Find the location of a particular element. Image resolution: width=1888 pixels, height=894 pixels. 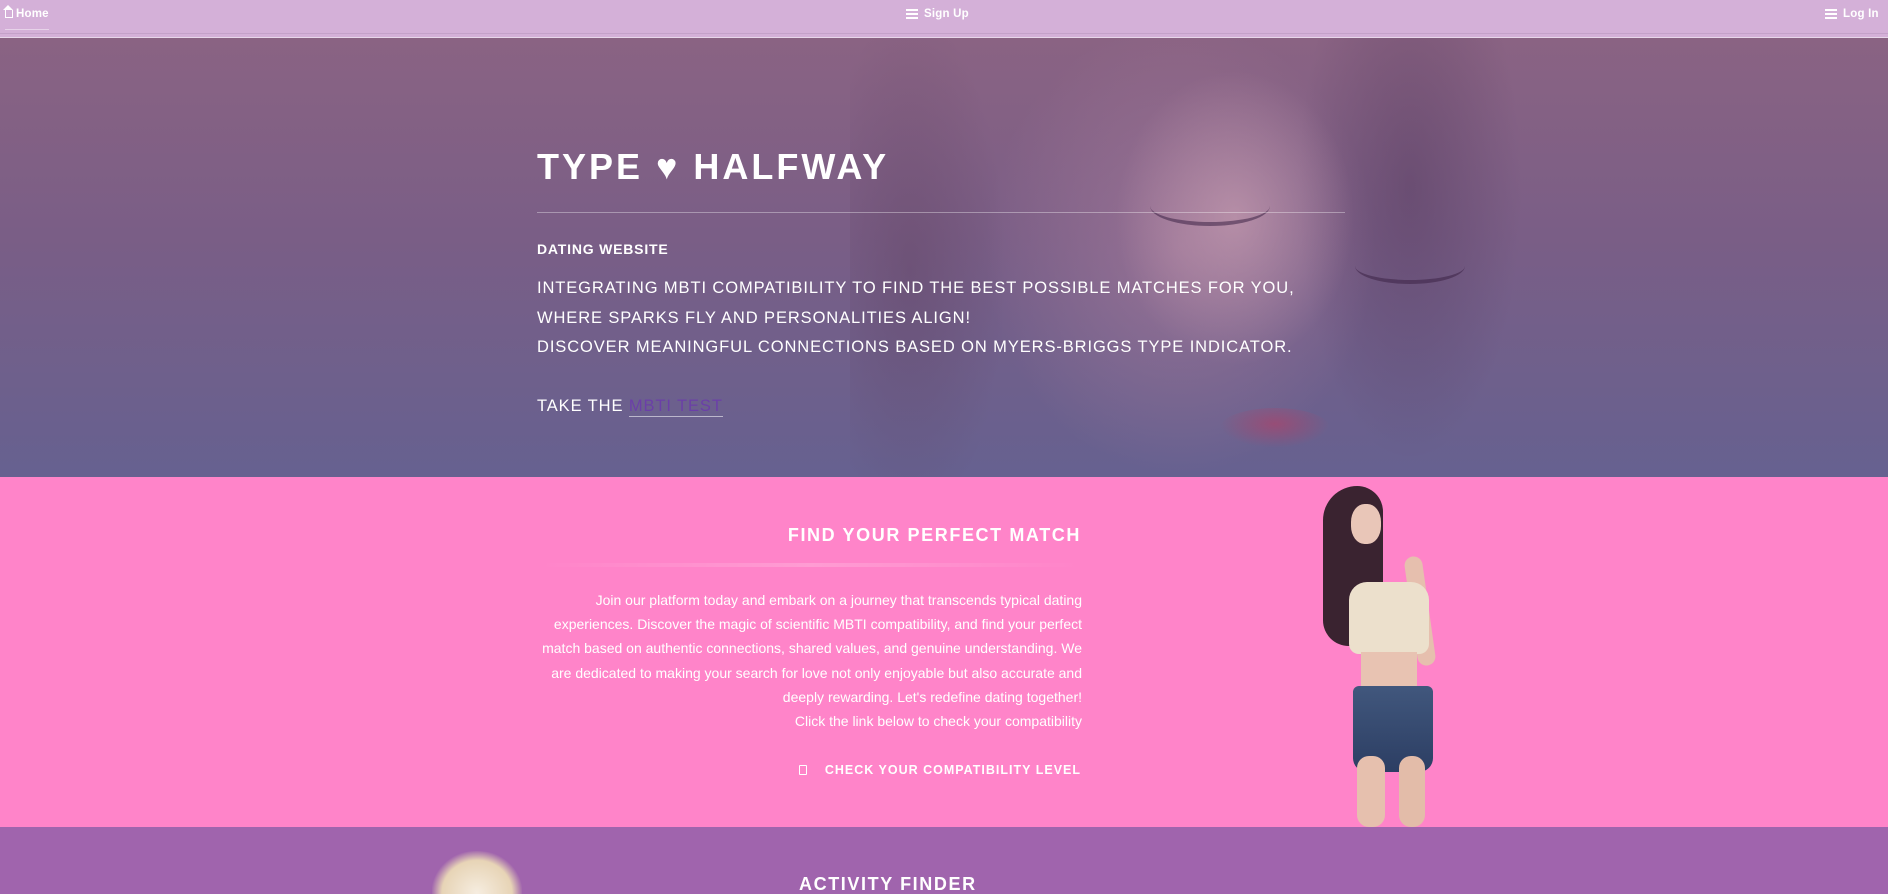

model-top is located at coordinates (1389, 618).